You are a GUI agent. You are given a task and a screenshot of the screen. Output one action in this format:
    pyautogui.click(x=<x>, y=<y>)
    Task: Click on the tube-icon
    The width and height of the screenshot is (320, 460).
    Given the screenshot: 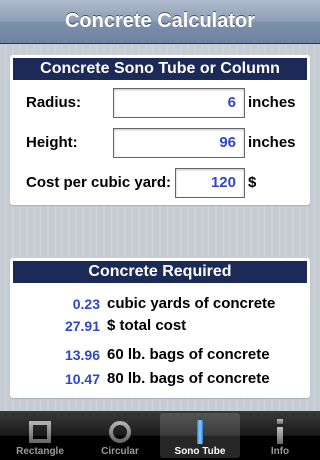 What is the action you would take?
    pyautogui.click(x=200, y=432)
    